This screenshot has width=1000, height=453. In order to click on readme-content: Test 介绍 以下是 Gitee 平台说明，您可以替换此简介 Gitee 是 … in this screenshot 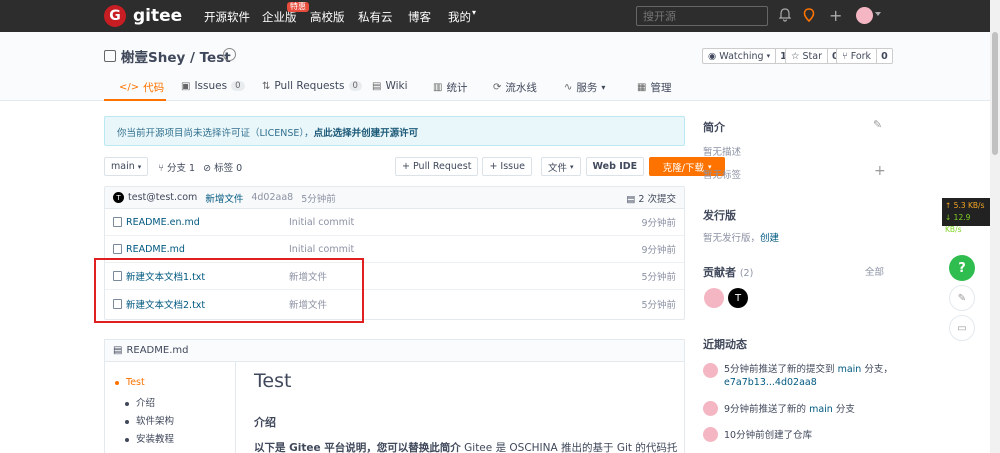, I will do `click(465, 411)`.